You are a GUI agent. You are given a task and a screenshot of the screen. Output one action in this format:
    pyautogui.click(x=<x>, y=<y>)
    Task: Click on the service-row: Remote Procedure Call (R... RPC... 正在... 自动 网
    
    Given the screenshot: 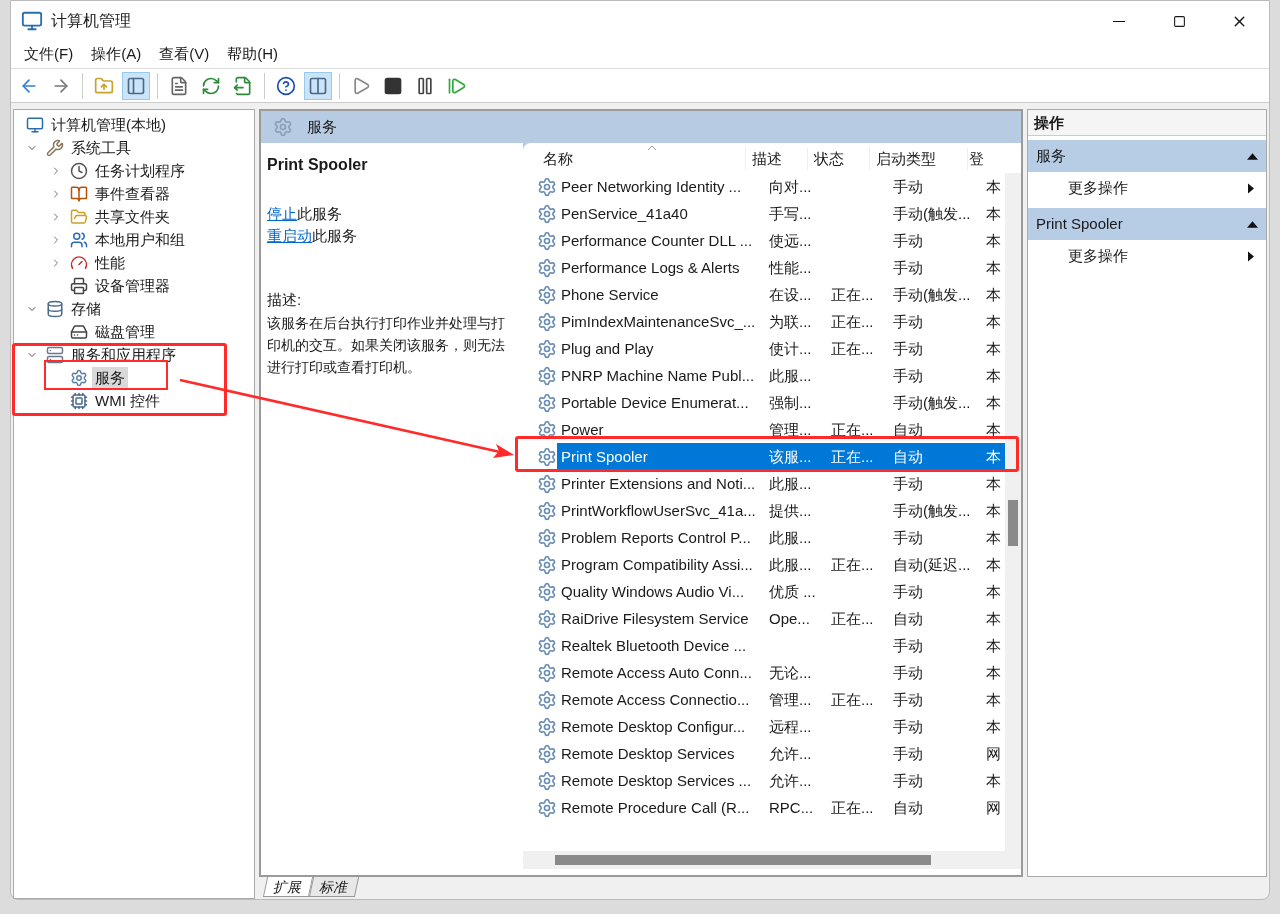 What is the action you would take?
    pyautogui.click(x=781, y=807)
    